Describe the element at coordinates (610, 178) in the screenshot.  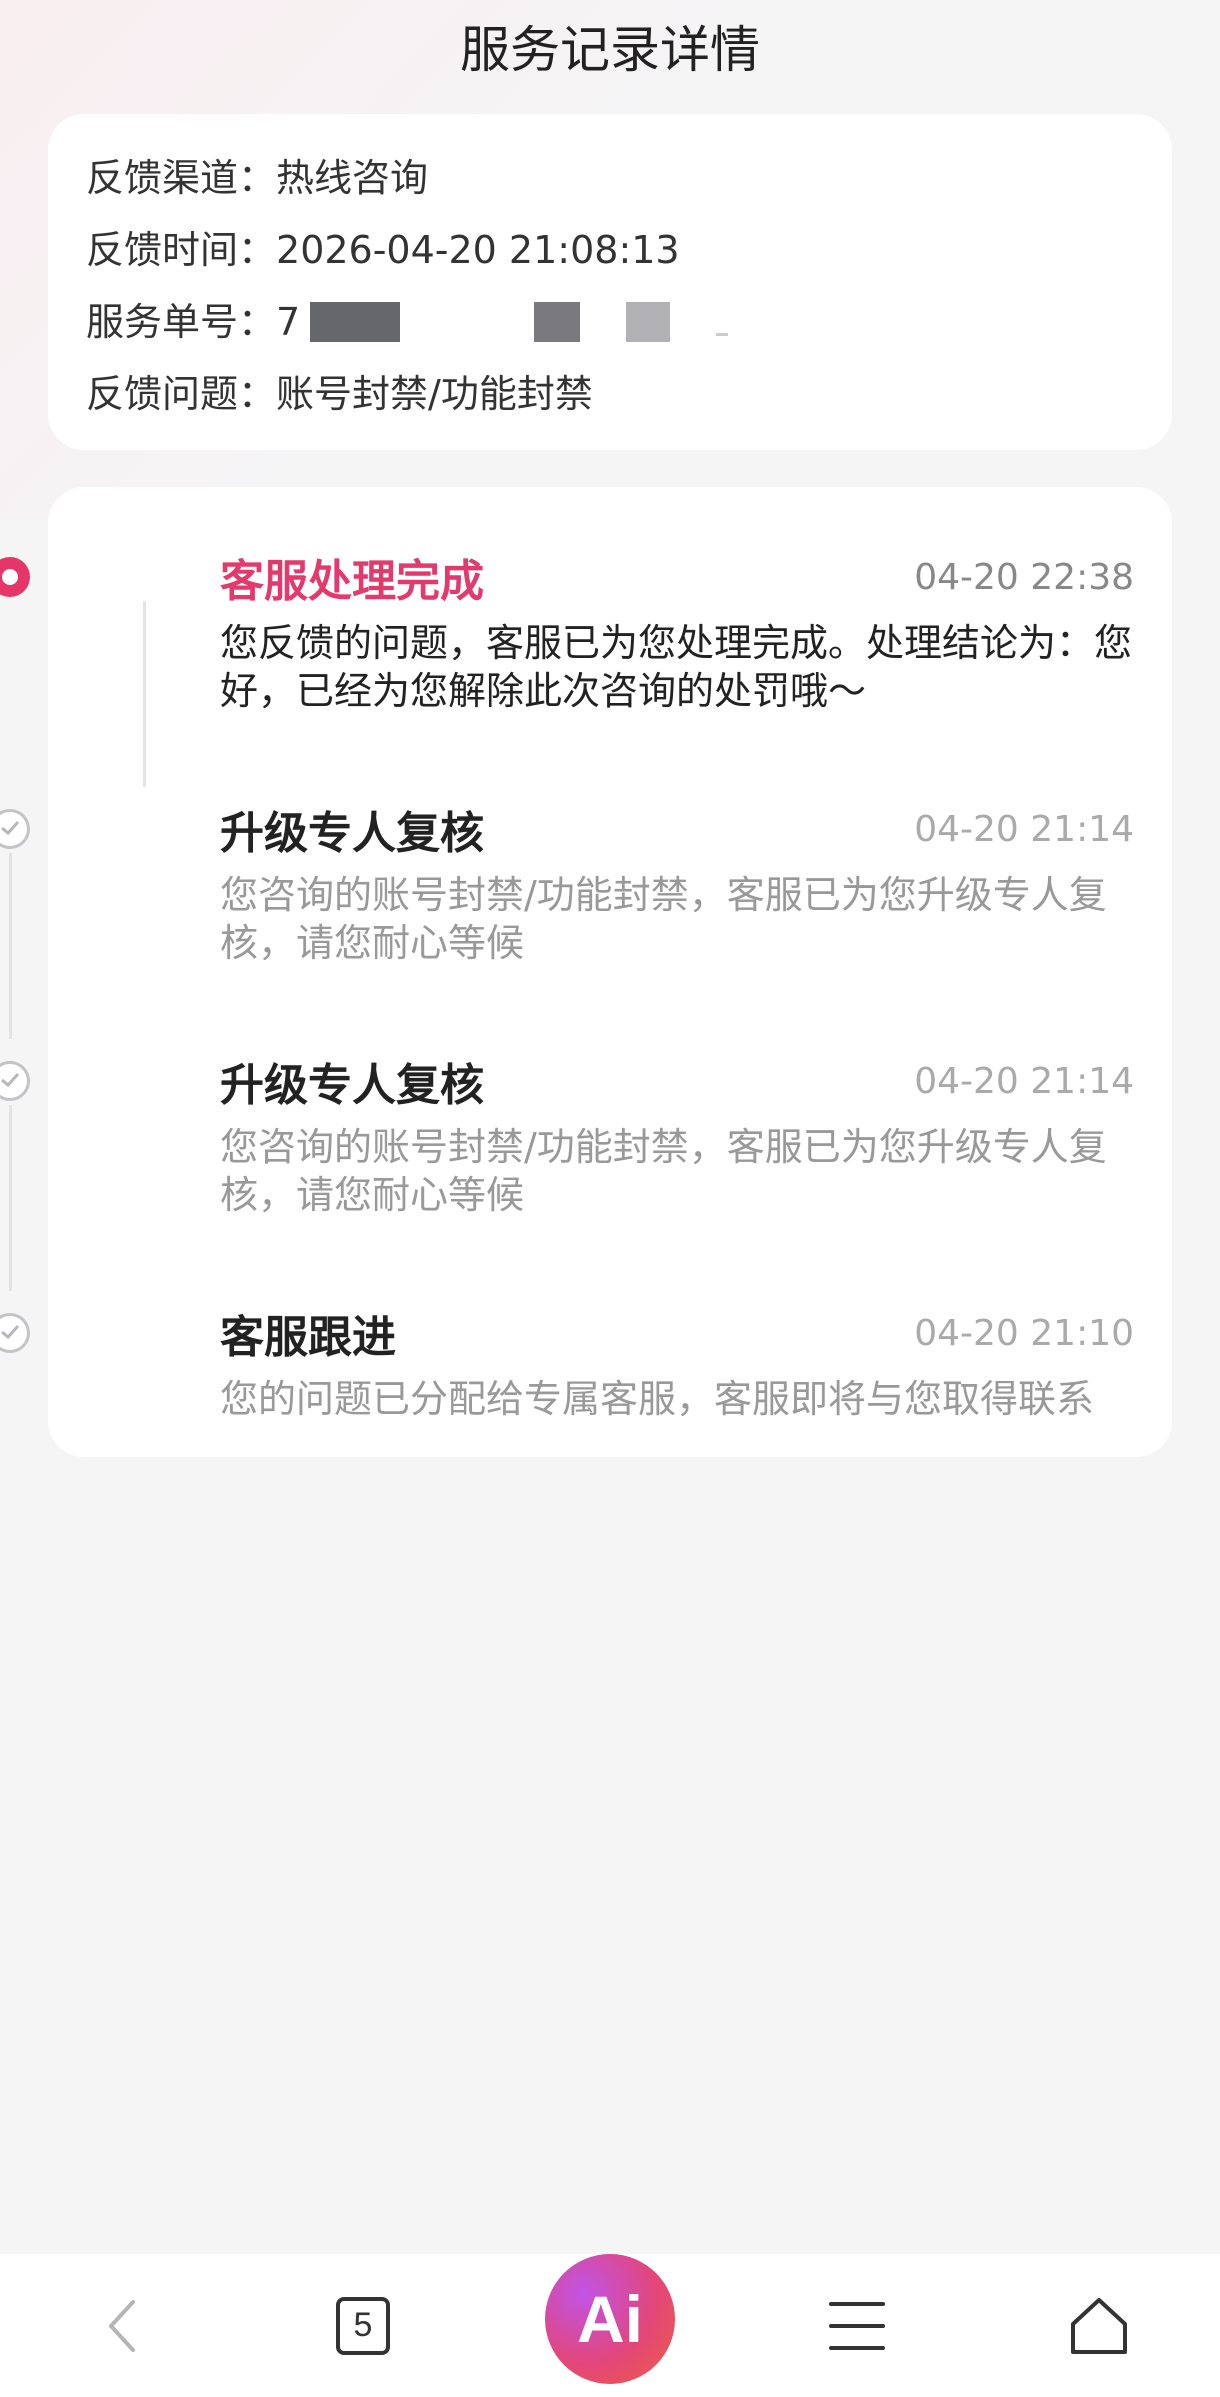
I see `info-row-channel: 反馈渠道： 热线咨询` at that location.